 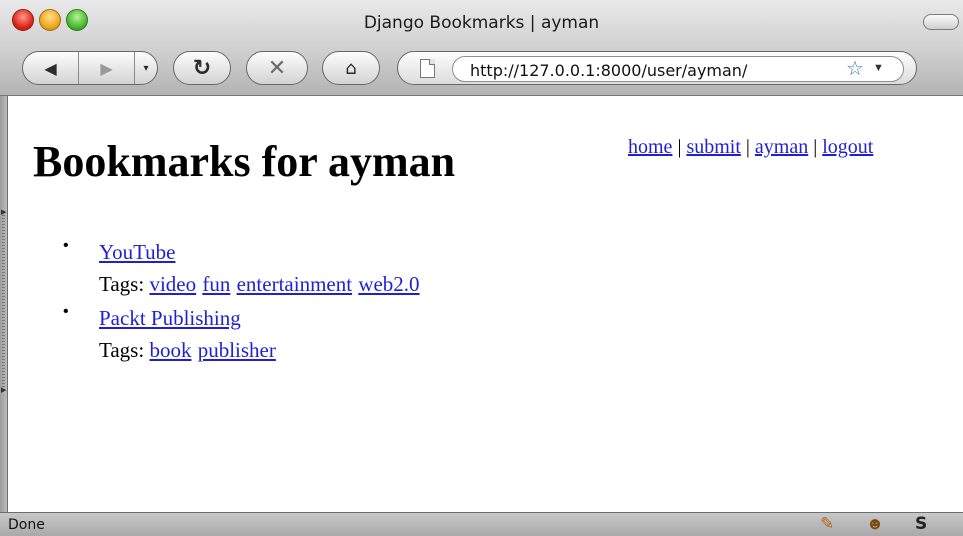 I want to click on tag-link: book, so click(x=170, y=350).